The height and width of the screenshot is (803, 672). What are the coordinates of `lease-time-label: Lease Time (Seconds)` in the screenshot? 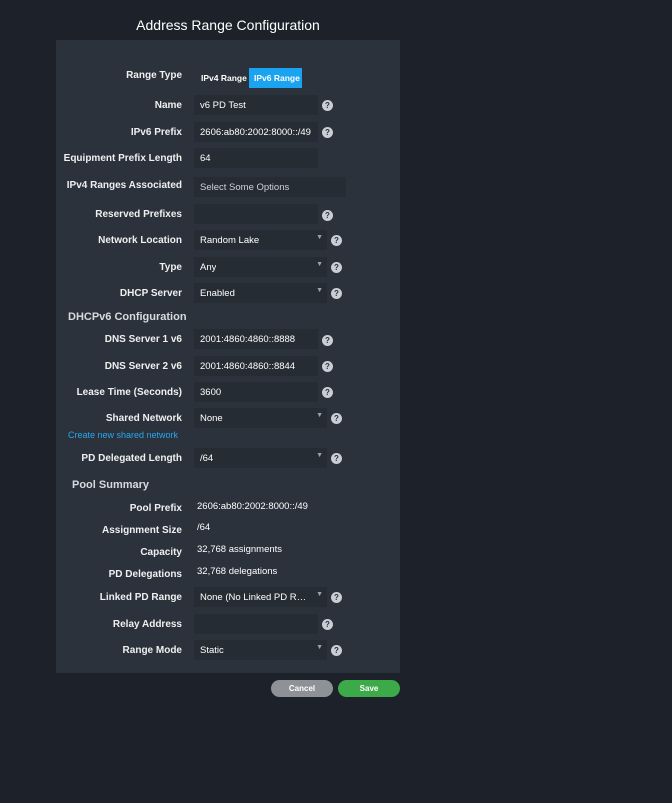 It's located at (129, 392).